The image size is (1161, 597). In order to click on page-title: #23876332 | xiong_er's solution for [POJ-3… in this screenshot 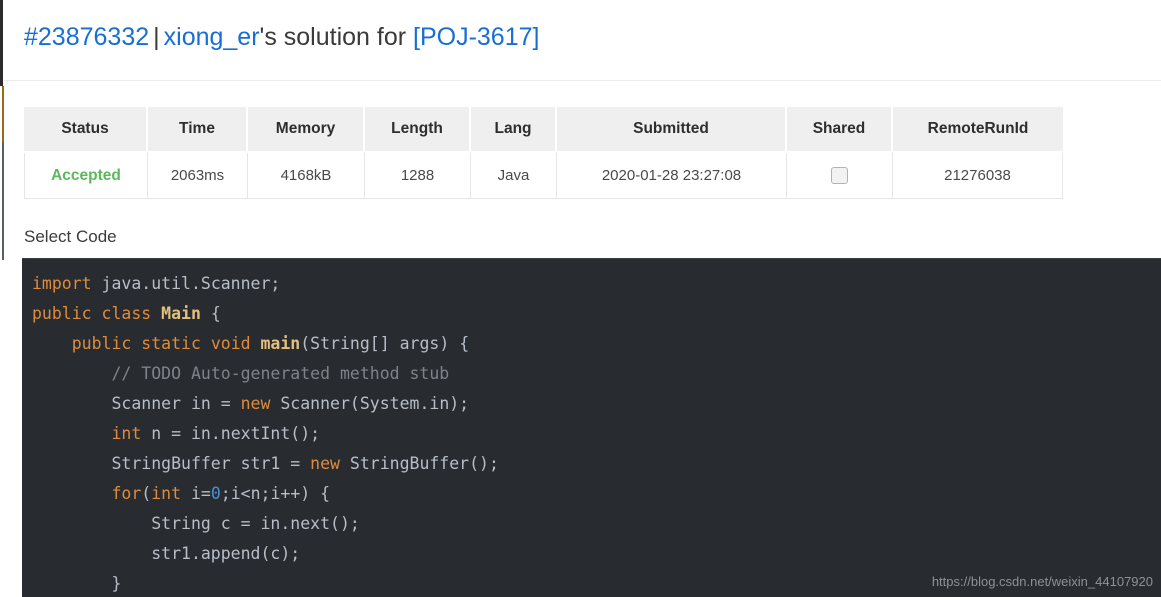, I will do `click(592, 37)`.